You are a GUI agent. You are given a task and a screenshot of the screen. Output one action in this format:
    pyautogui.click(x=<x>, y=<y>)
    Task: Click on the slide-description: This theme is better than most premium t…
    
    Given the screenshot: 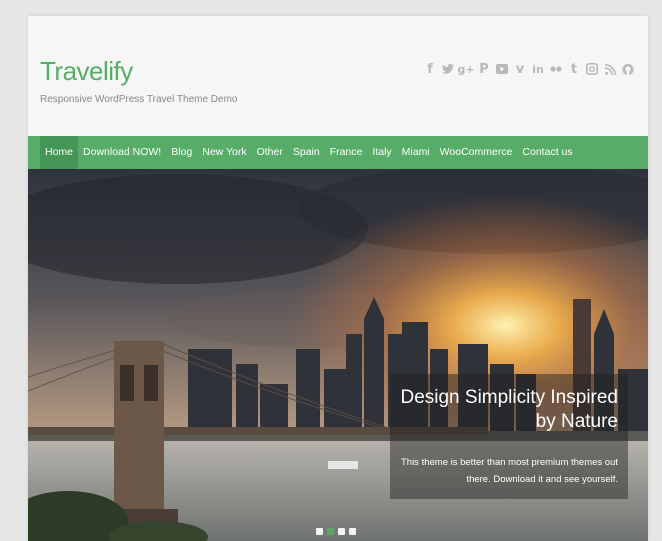 What is the action you would take?
    pyautogui.click(x=509, y=471)
    